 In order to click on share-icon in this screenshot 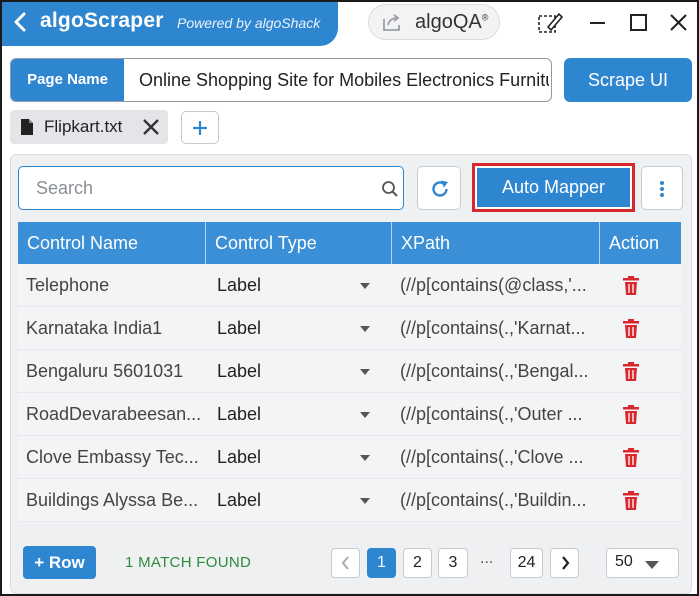, I will do `click(391, 22)`.